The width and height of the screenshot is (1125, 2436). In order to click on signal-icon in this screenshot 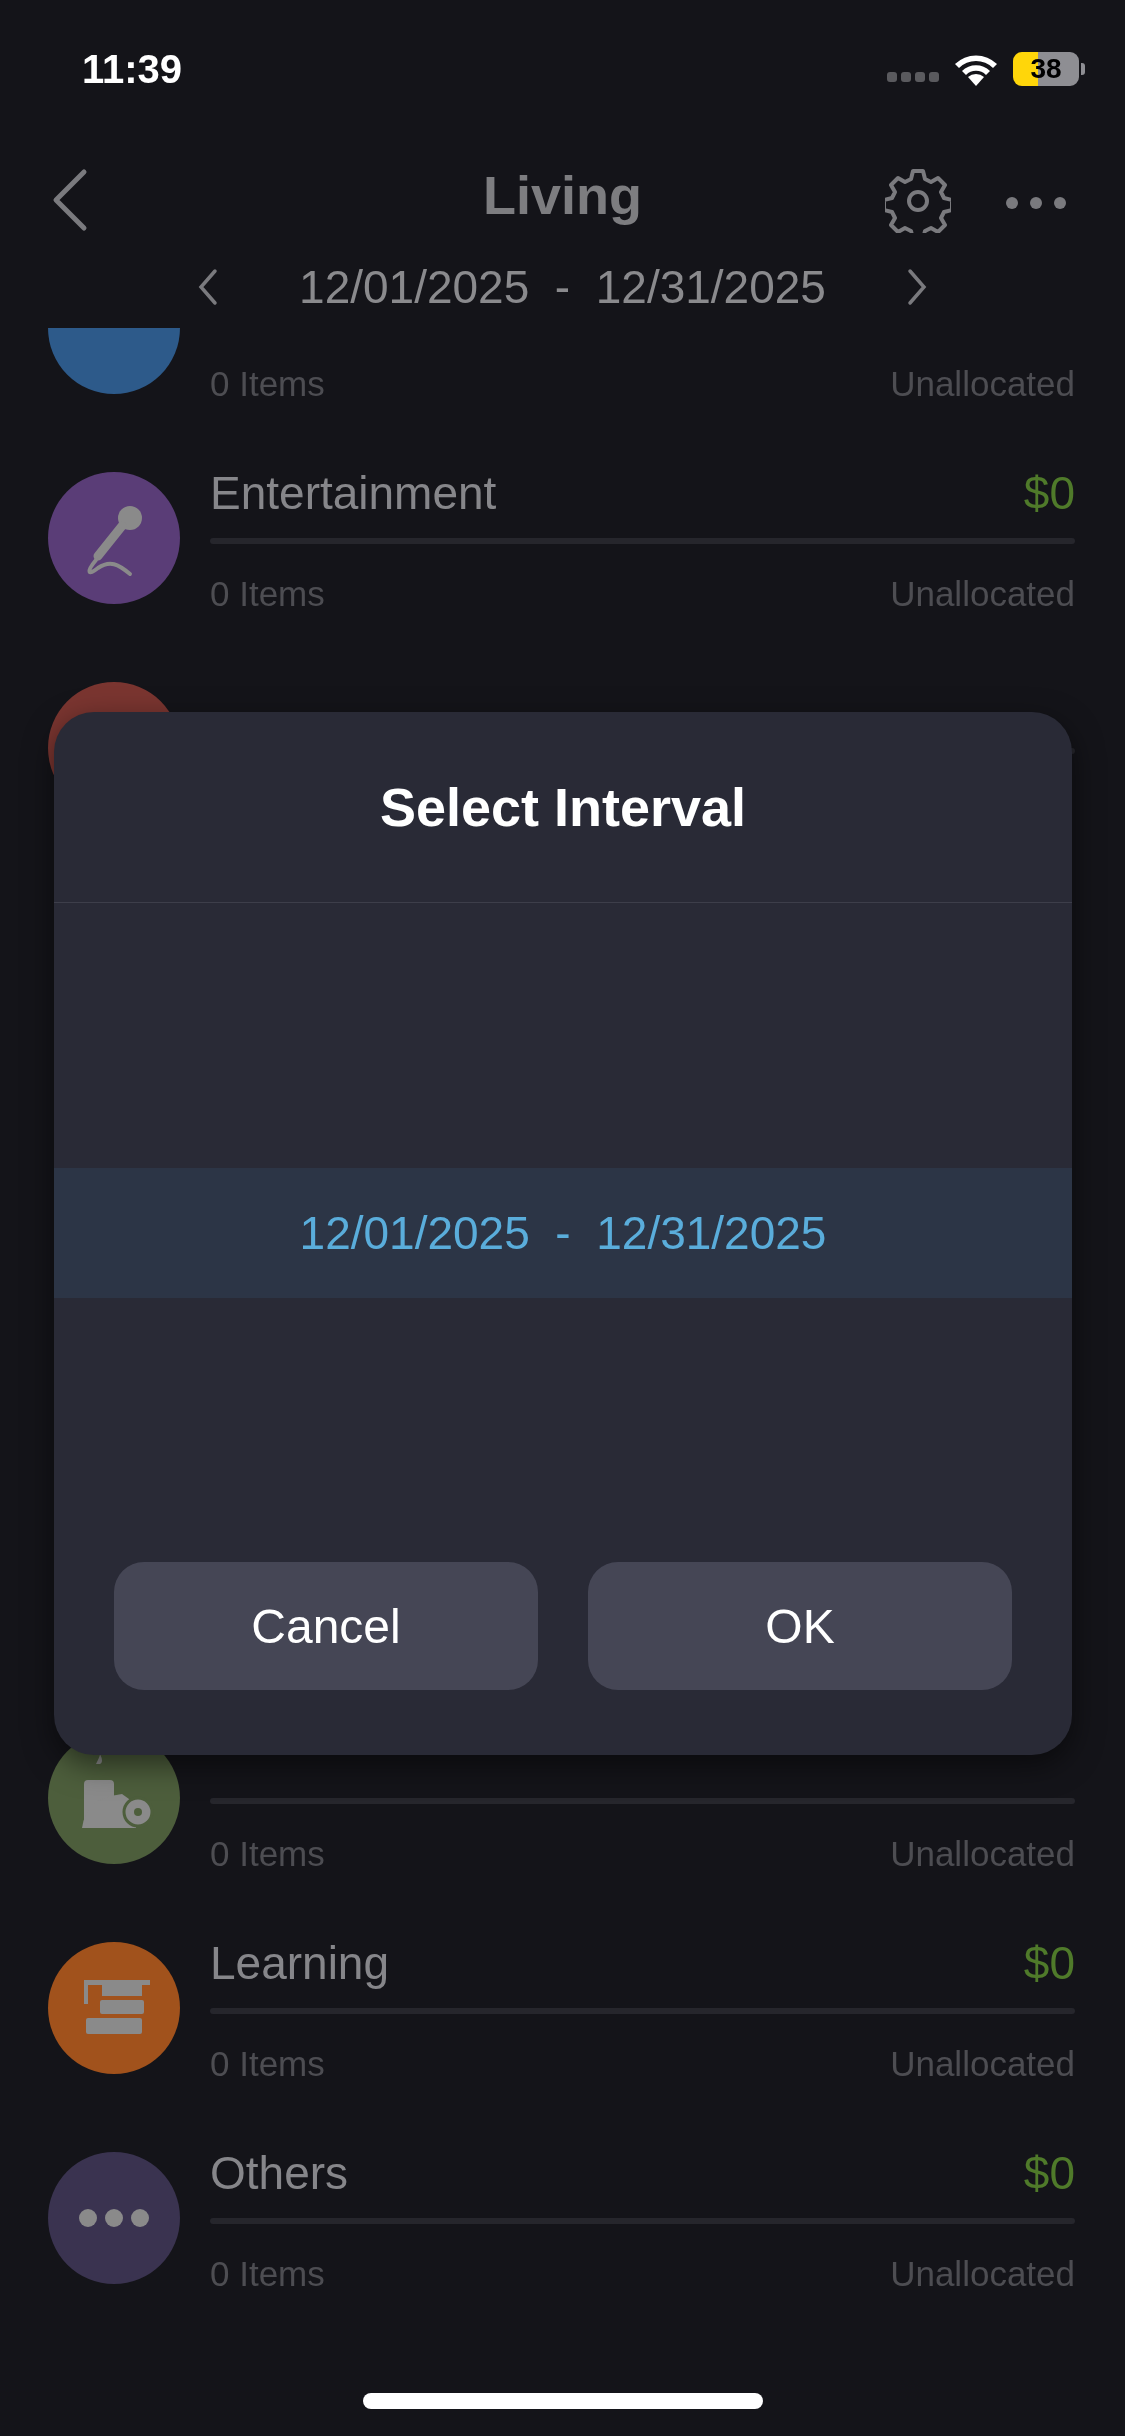, I will do `click(913, 77)`.